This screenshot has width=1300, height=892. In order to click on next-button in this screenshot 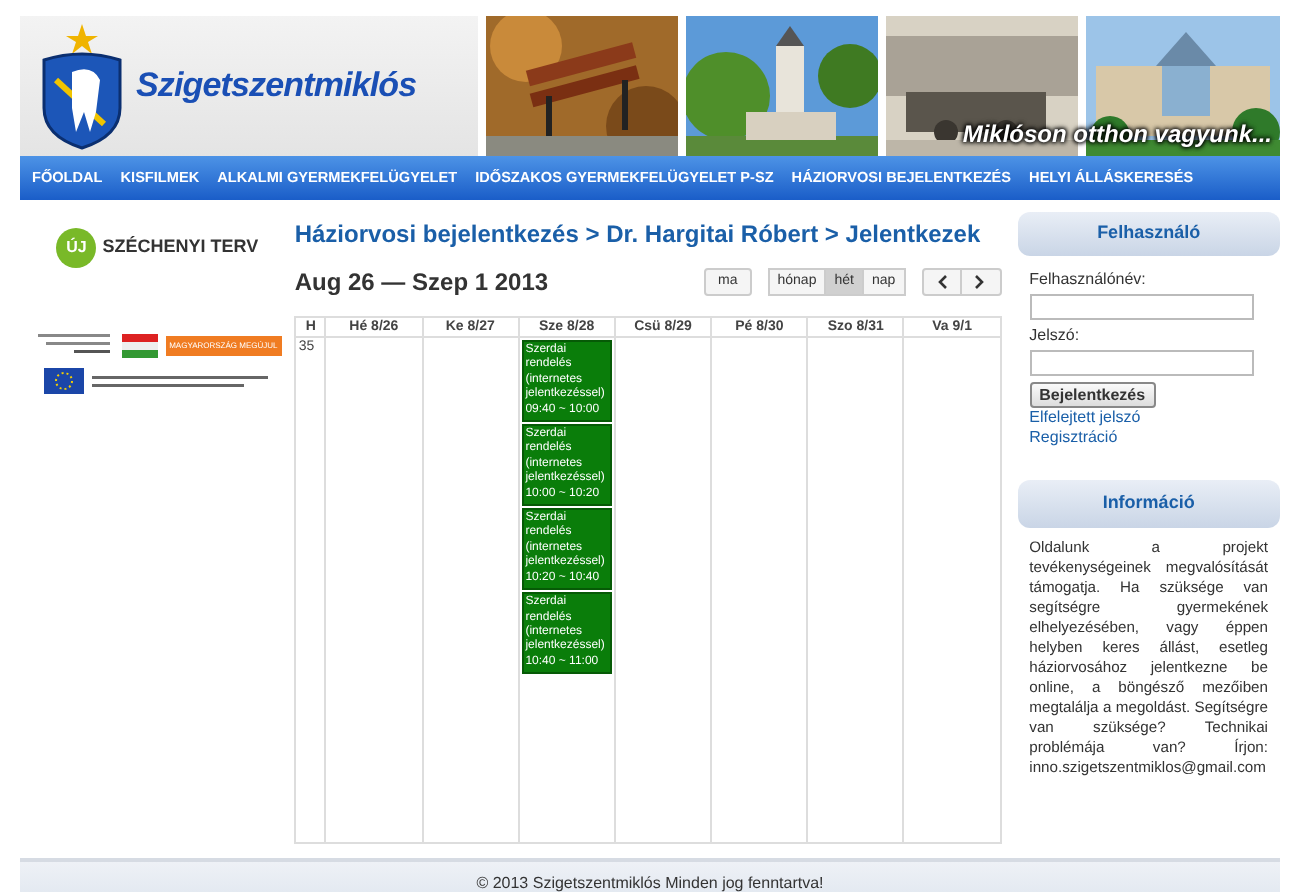, I will do `click(981, 282)`.